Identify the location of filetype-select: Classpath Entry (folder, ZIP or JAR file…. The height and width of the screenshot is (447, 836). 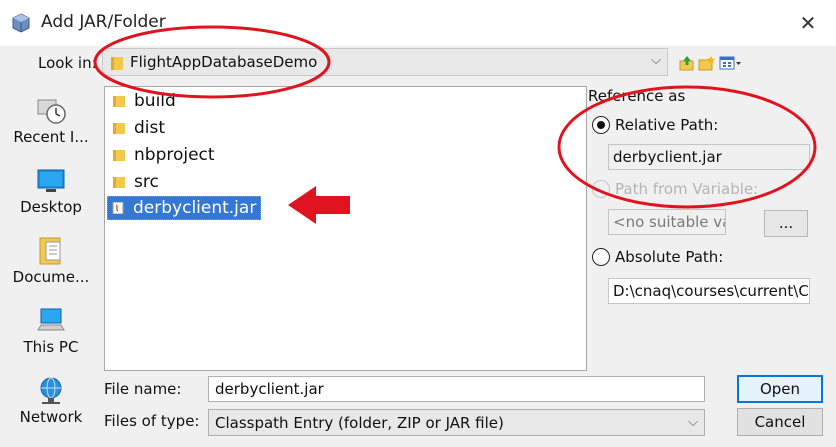
(456, 422).